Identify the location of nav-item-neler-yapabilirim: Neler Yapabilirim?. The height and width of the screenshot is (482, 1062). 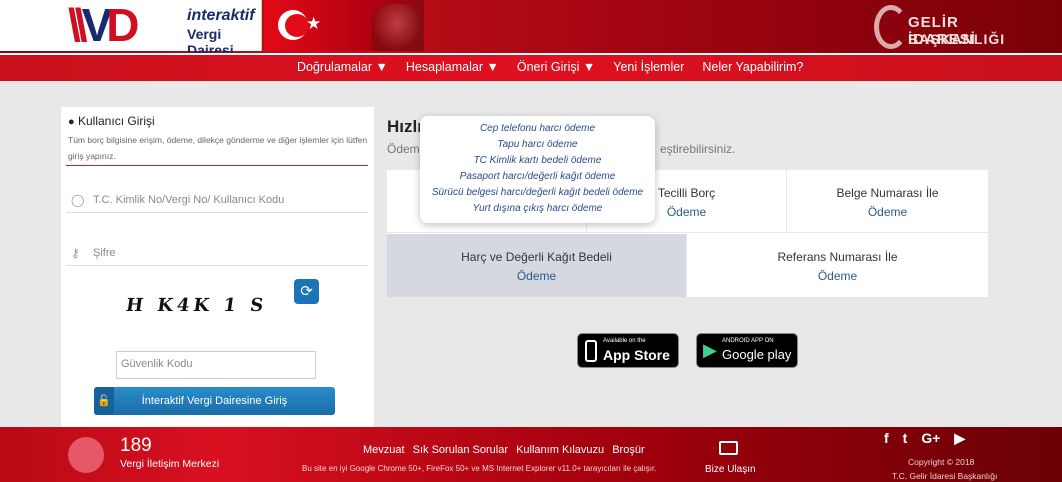
(752, 67).